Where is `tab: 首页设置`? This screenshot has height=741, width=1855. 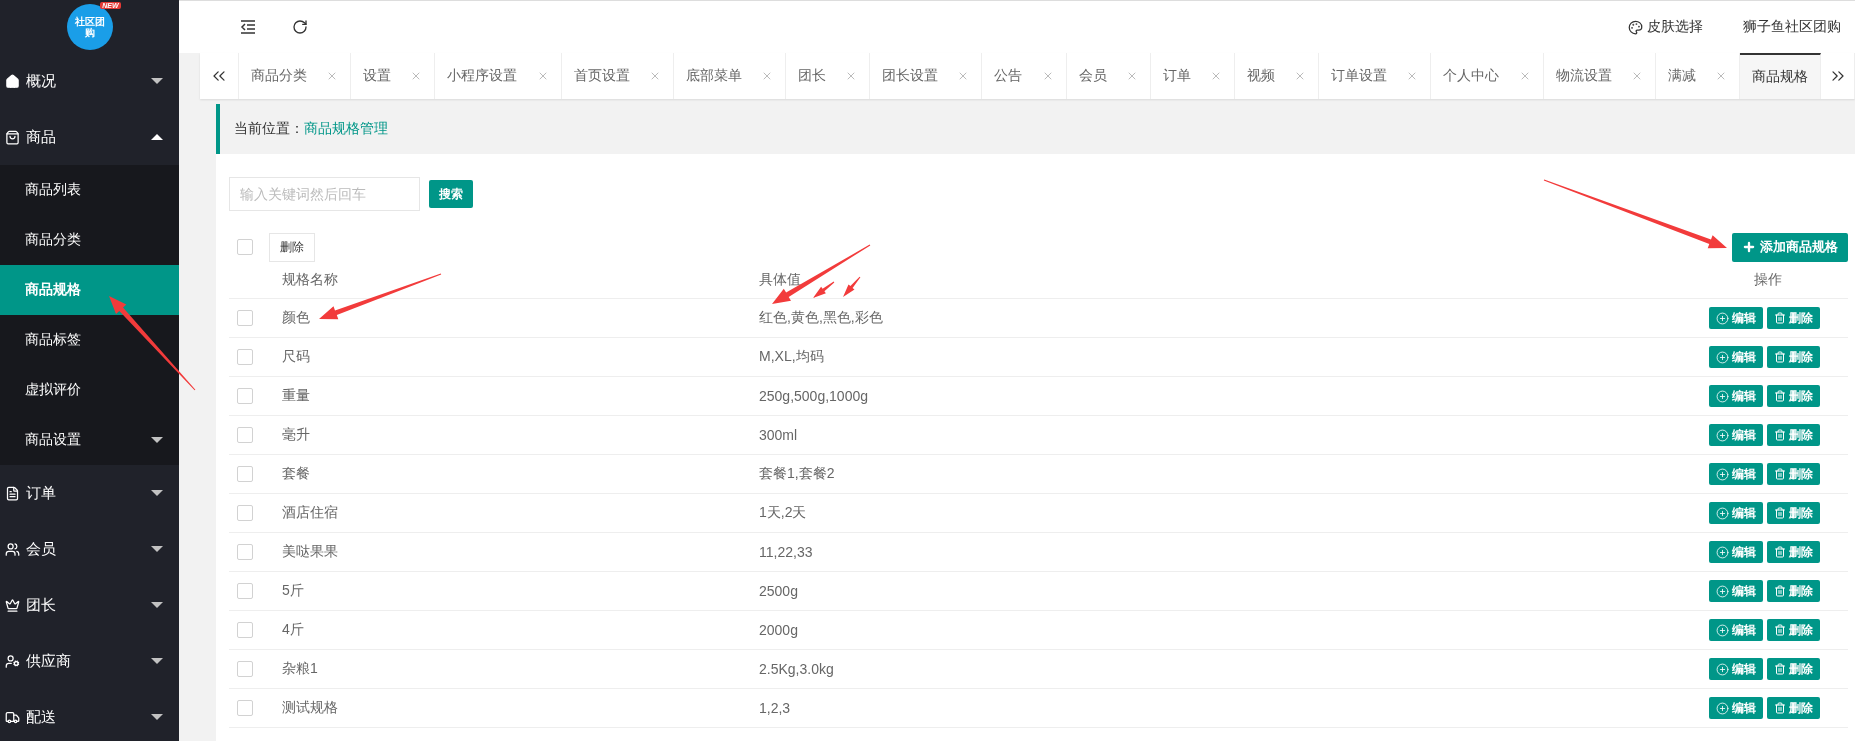
tab: 首页设置 is located at coordinates (617, 76).